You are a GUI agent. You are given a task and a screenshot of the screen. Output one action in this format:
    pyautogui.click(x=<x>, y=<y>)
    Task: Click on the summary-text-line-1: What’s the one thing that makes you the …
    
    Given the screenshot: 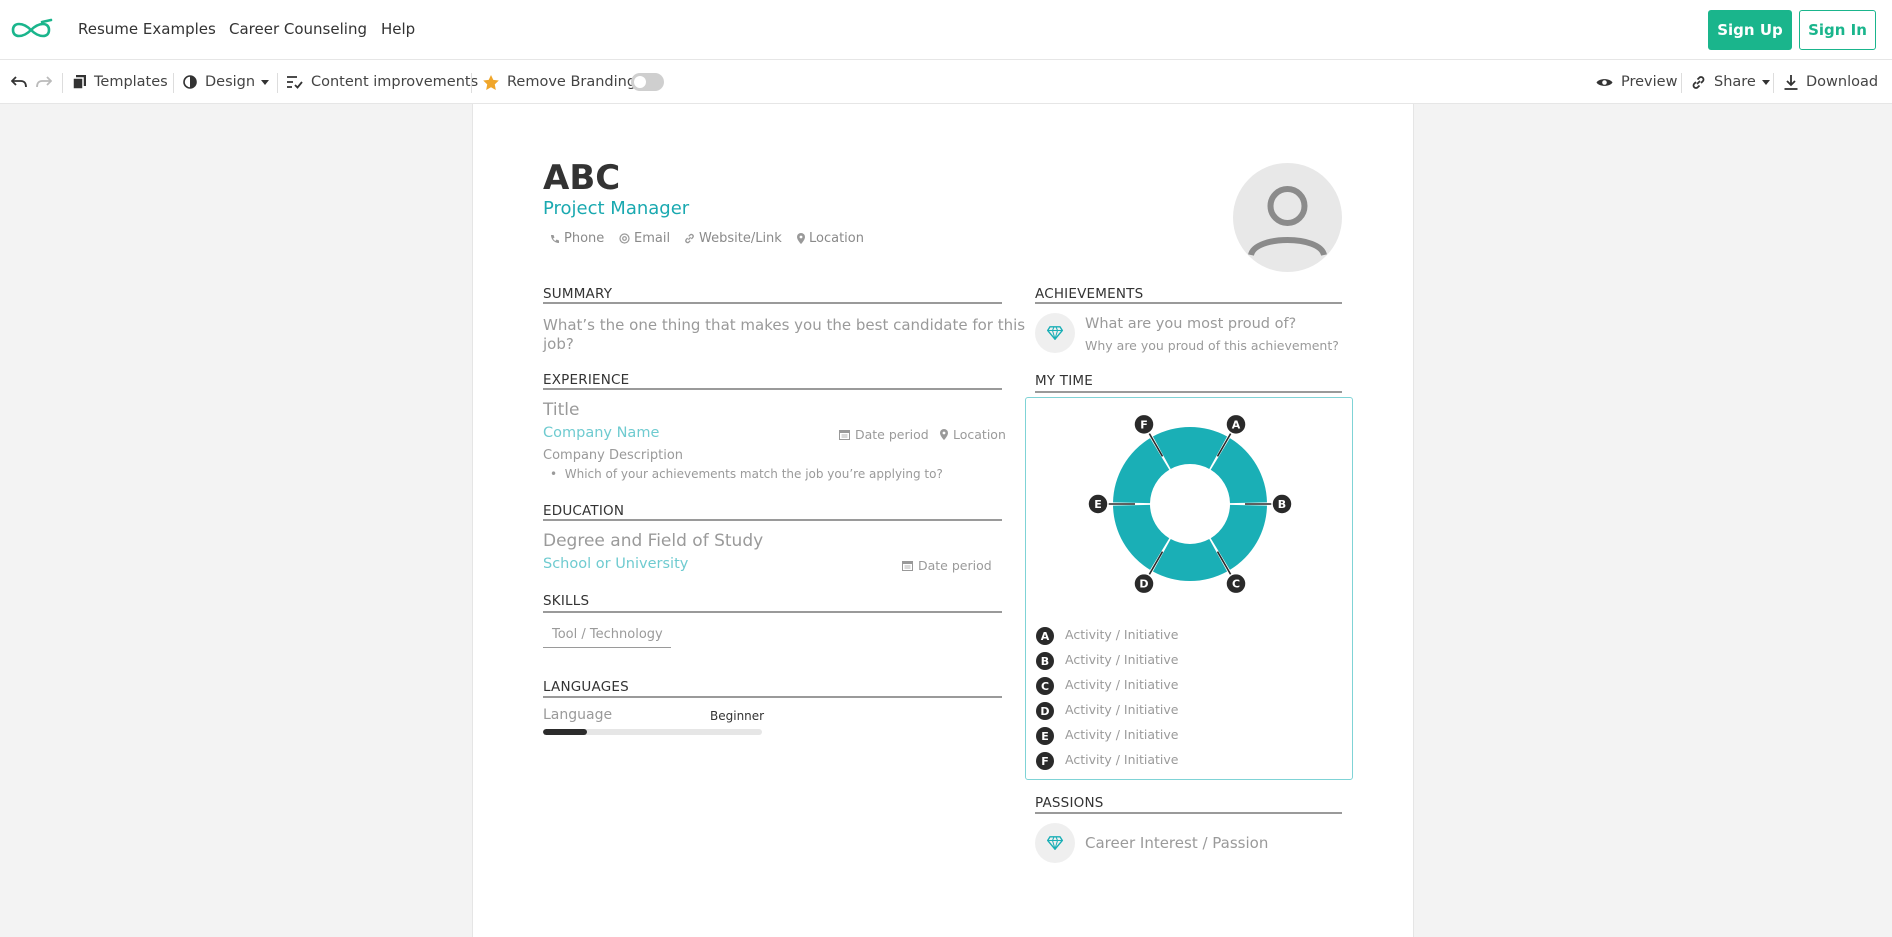 What is the action you would take?
    pyautogui.click(x=784, y=325)
    